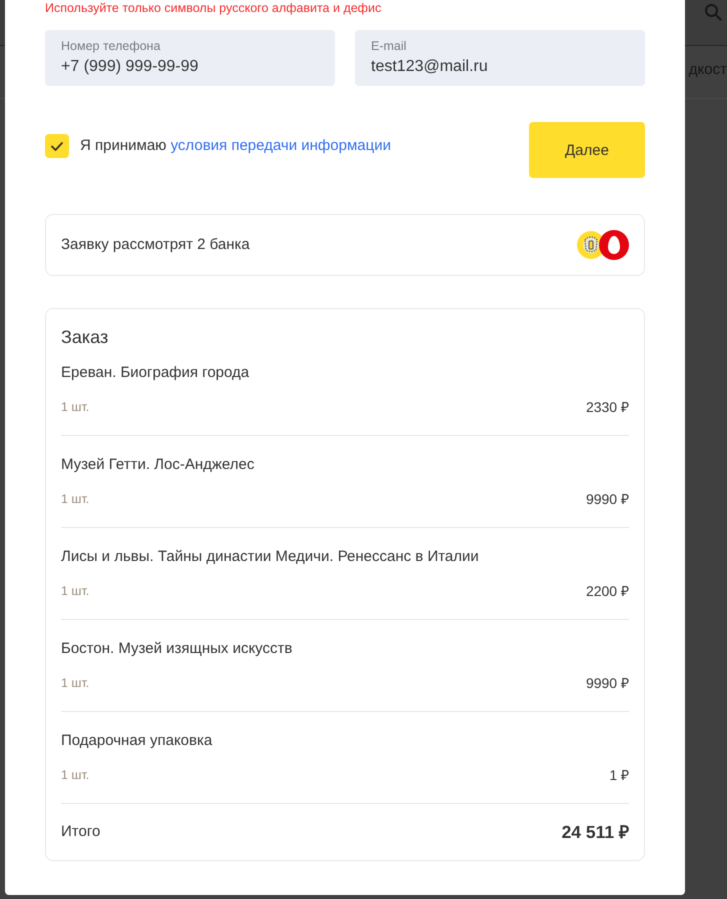 The width and height of the screenshot is (727, 899). I want to click on item-name: Музей Гетти. Лос-Анджелес, so click(158, 465).